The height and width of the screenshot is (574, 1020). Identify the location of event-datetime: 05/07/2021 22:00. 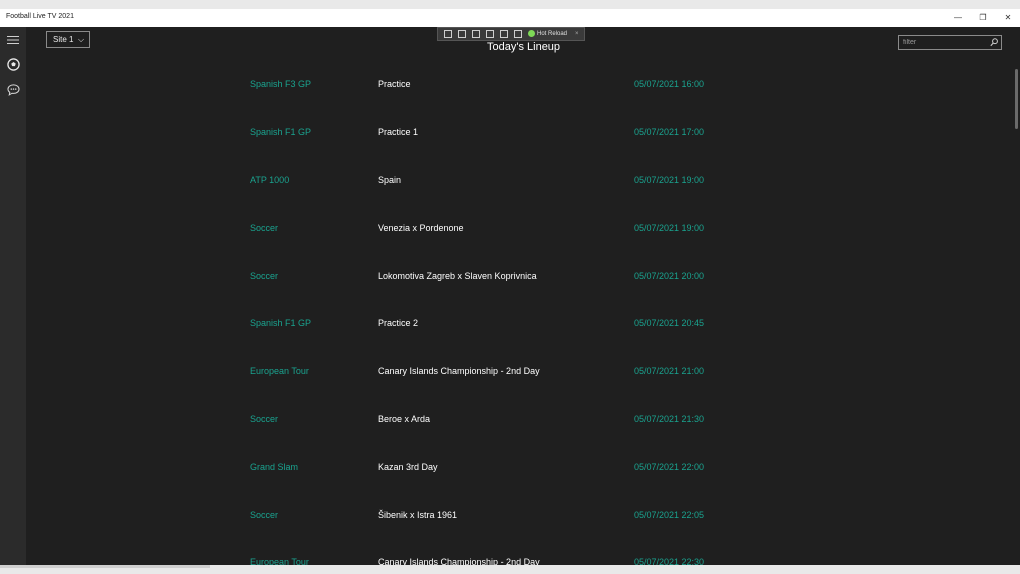
(669, 467).